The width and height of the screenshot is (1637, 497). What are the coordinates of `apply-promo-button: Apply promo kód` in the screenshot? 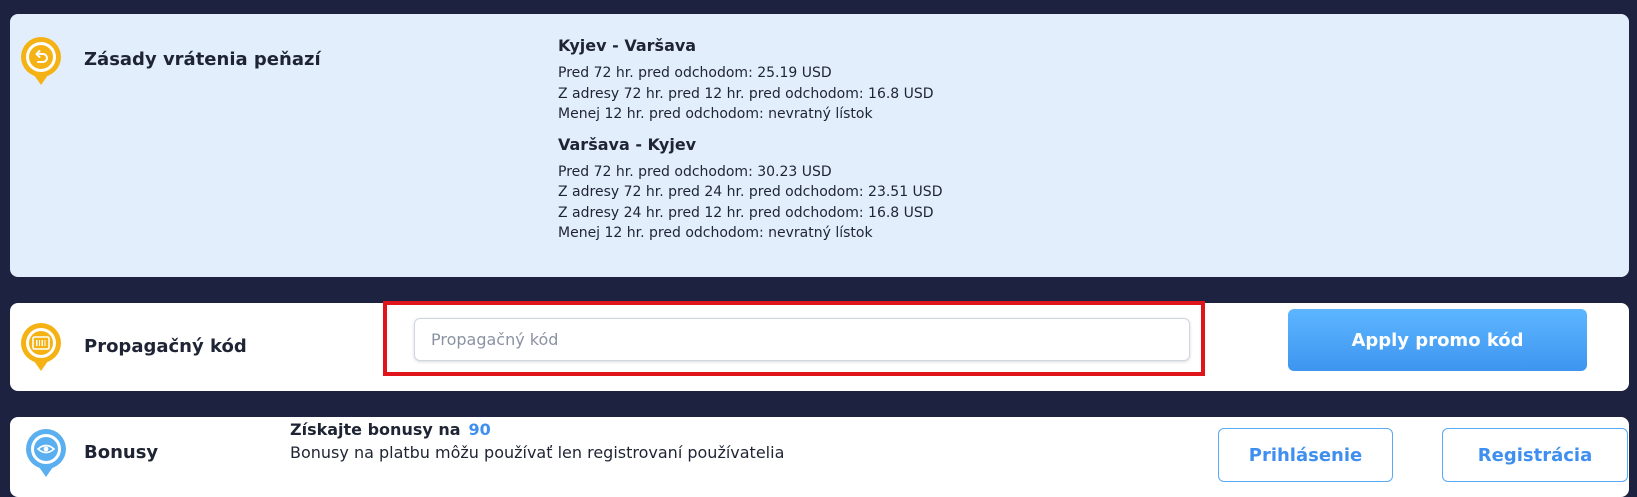 It's located at (1437, 340).